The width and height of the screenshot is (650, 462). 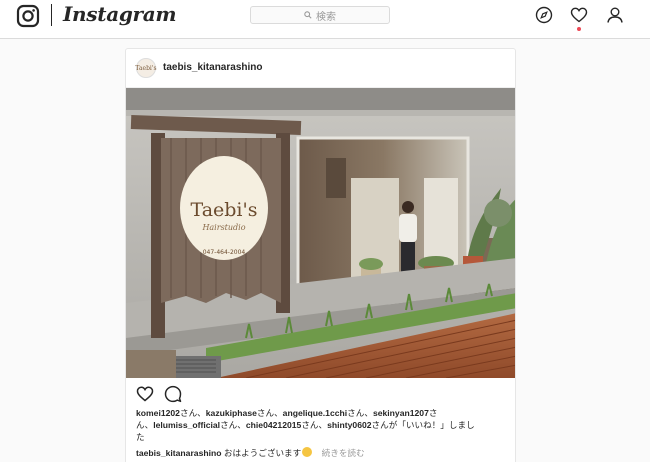 What do you see at coordinates (120, 14) in the screenshot?
I see `instagram-wordmark: Instagram` at bounding box center [120, 14].